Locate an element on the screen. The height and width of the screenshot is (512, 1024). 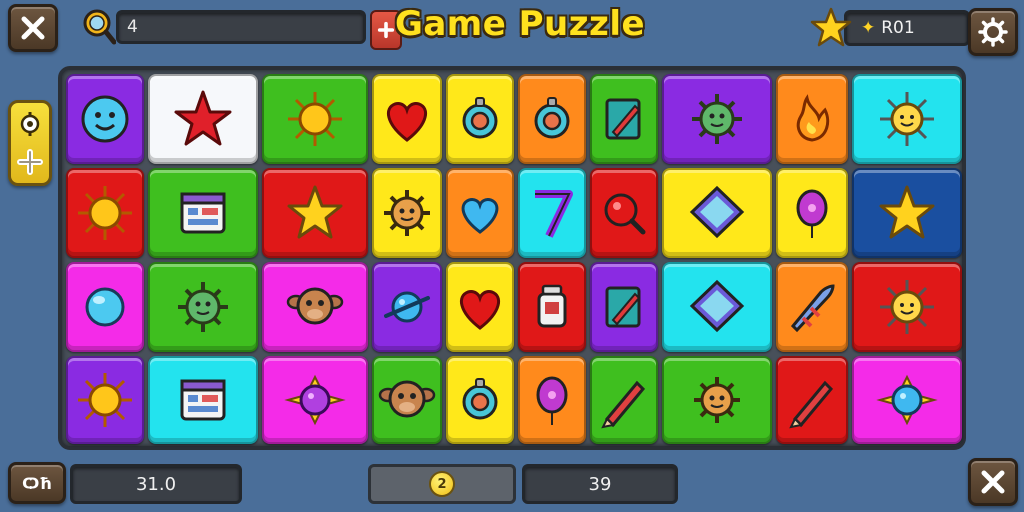
score-display: ✦ R01 is located at coordinates (890, 27).